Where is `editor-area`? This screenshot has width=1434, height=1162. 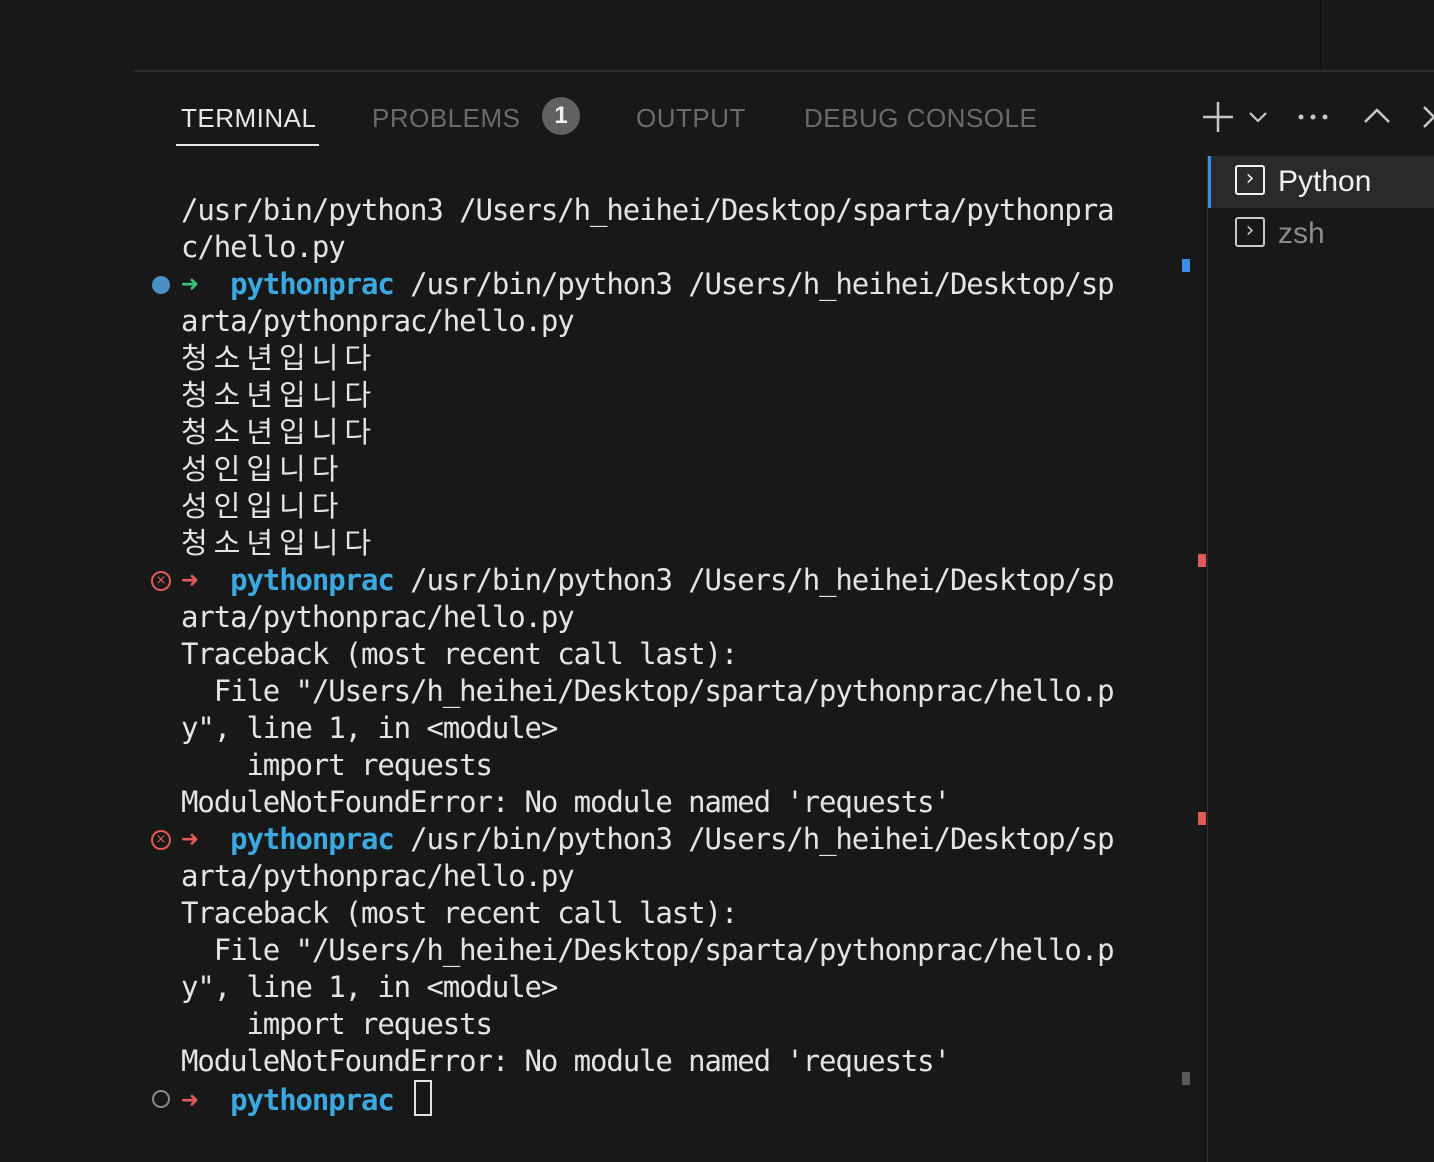 editor-area is located at coordinates (717, 35).